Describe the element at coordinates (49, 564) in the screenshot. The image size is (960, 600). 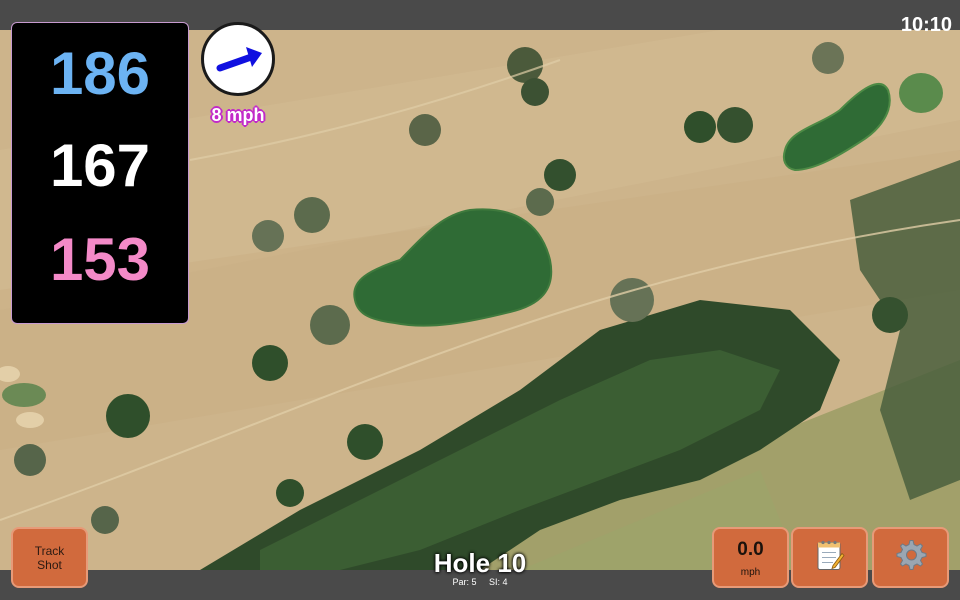
I see `track-shot-label-line2: Shot` at that location.